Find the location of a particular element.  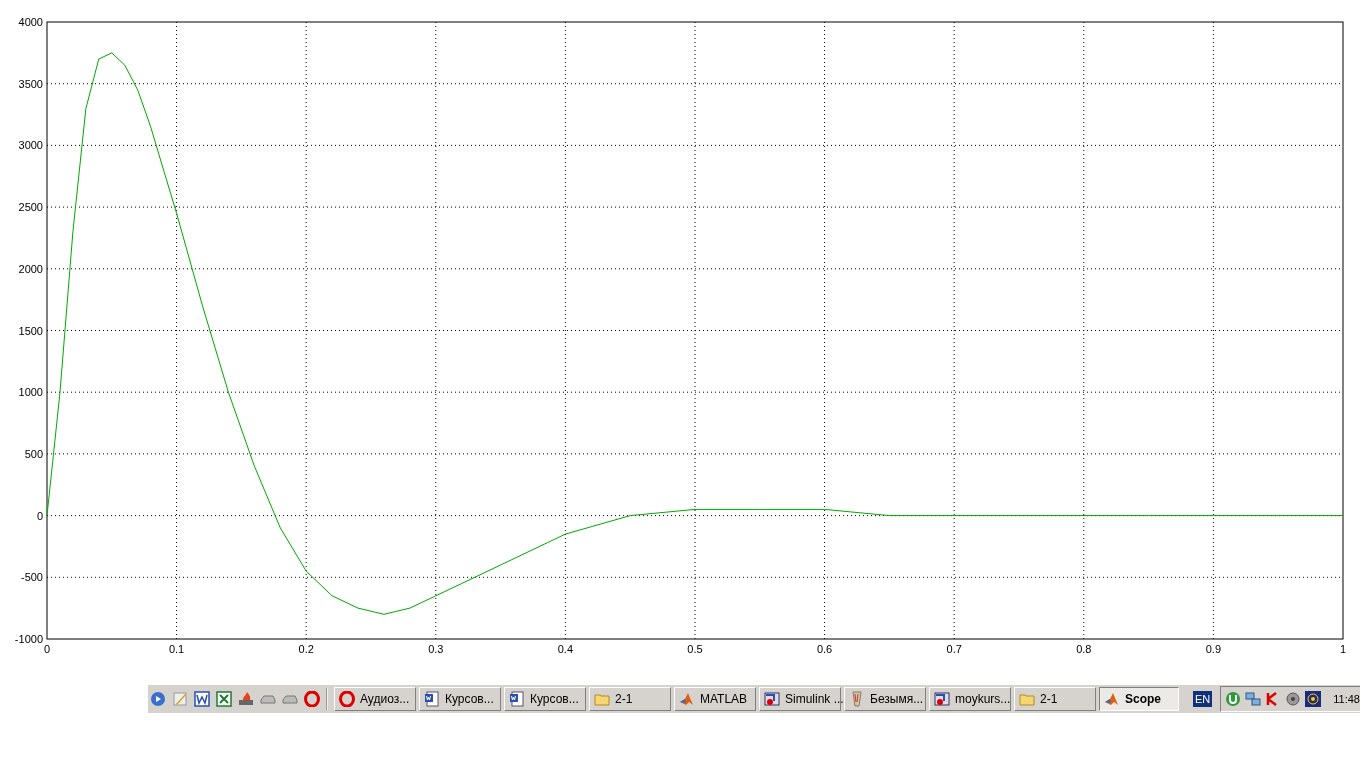

x-tick-label: 0 is located at coordinates (47, 649).